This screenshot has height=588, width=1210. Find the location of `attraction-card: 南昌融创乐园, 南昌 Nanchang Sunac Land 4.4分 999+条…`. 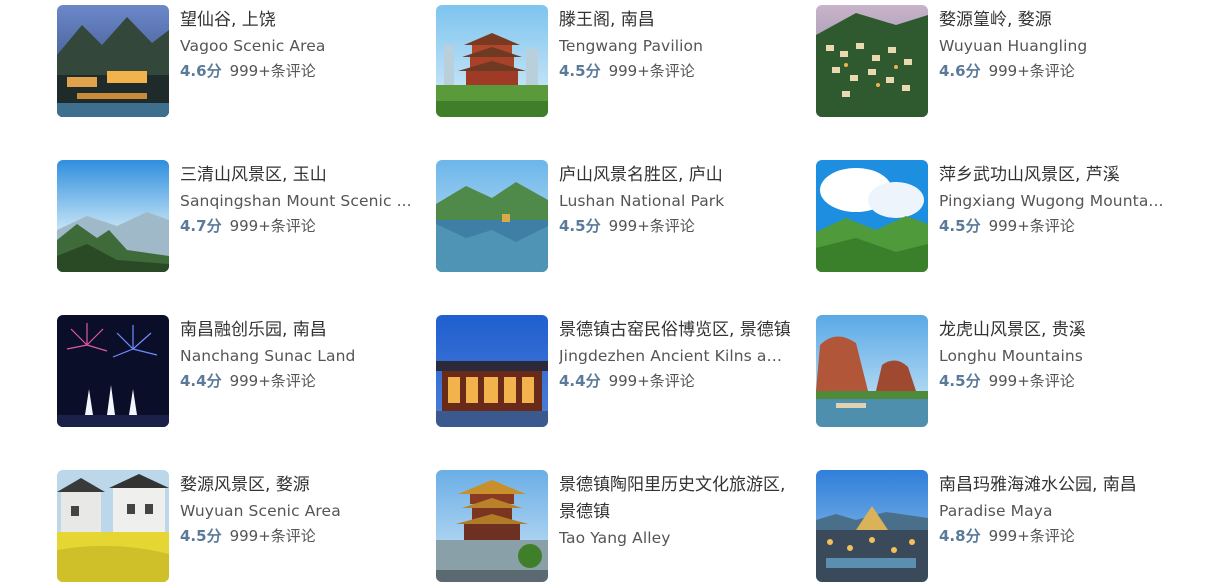

attraction-card: 南昌融创乐园, 南昌 Nanchang Sunac Land 4.4分 999+条… is located at coordinates (237, 371).